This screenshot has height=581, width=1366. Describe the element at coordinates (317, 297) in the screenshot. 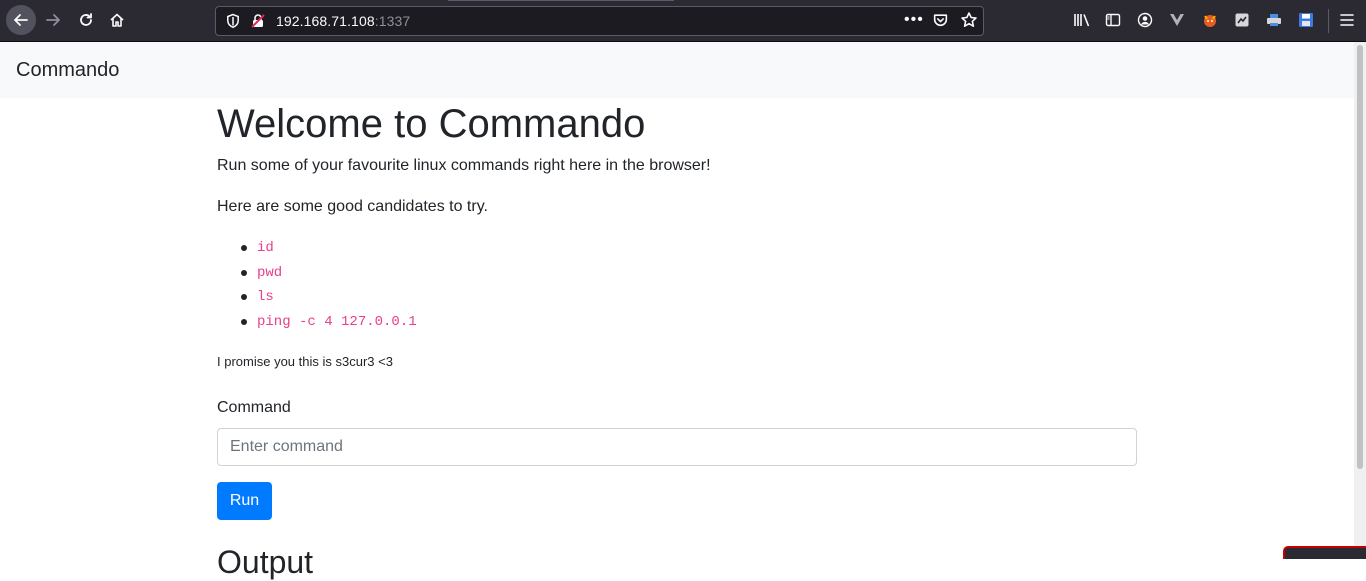

I see `list-item: ls` at that location.